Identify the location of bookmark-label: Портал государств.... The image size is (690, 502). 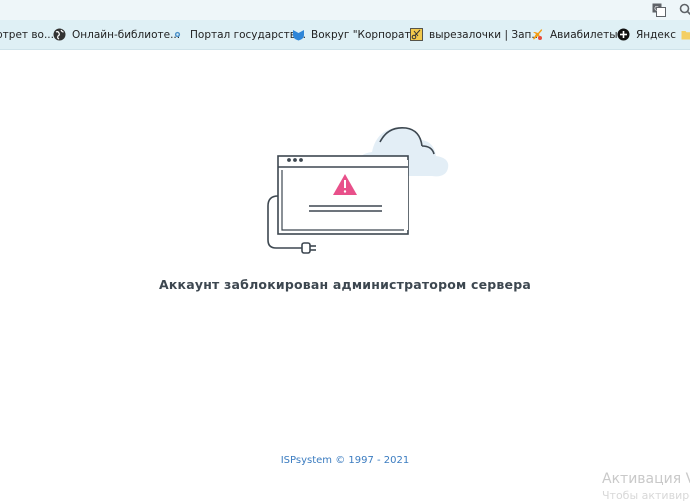
(248, 35).